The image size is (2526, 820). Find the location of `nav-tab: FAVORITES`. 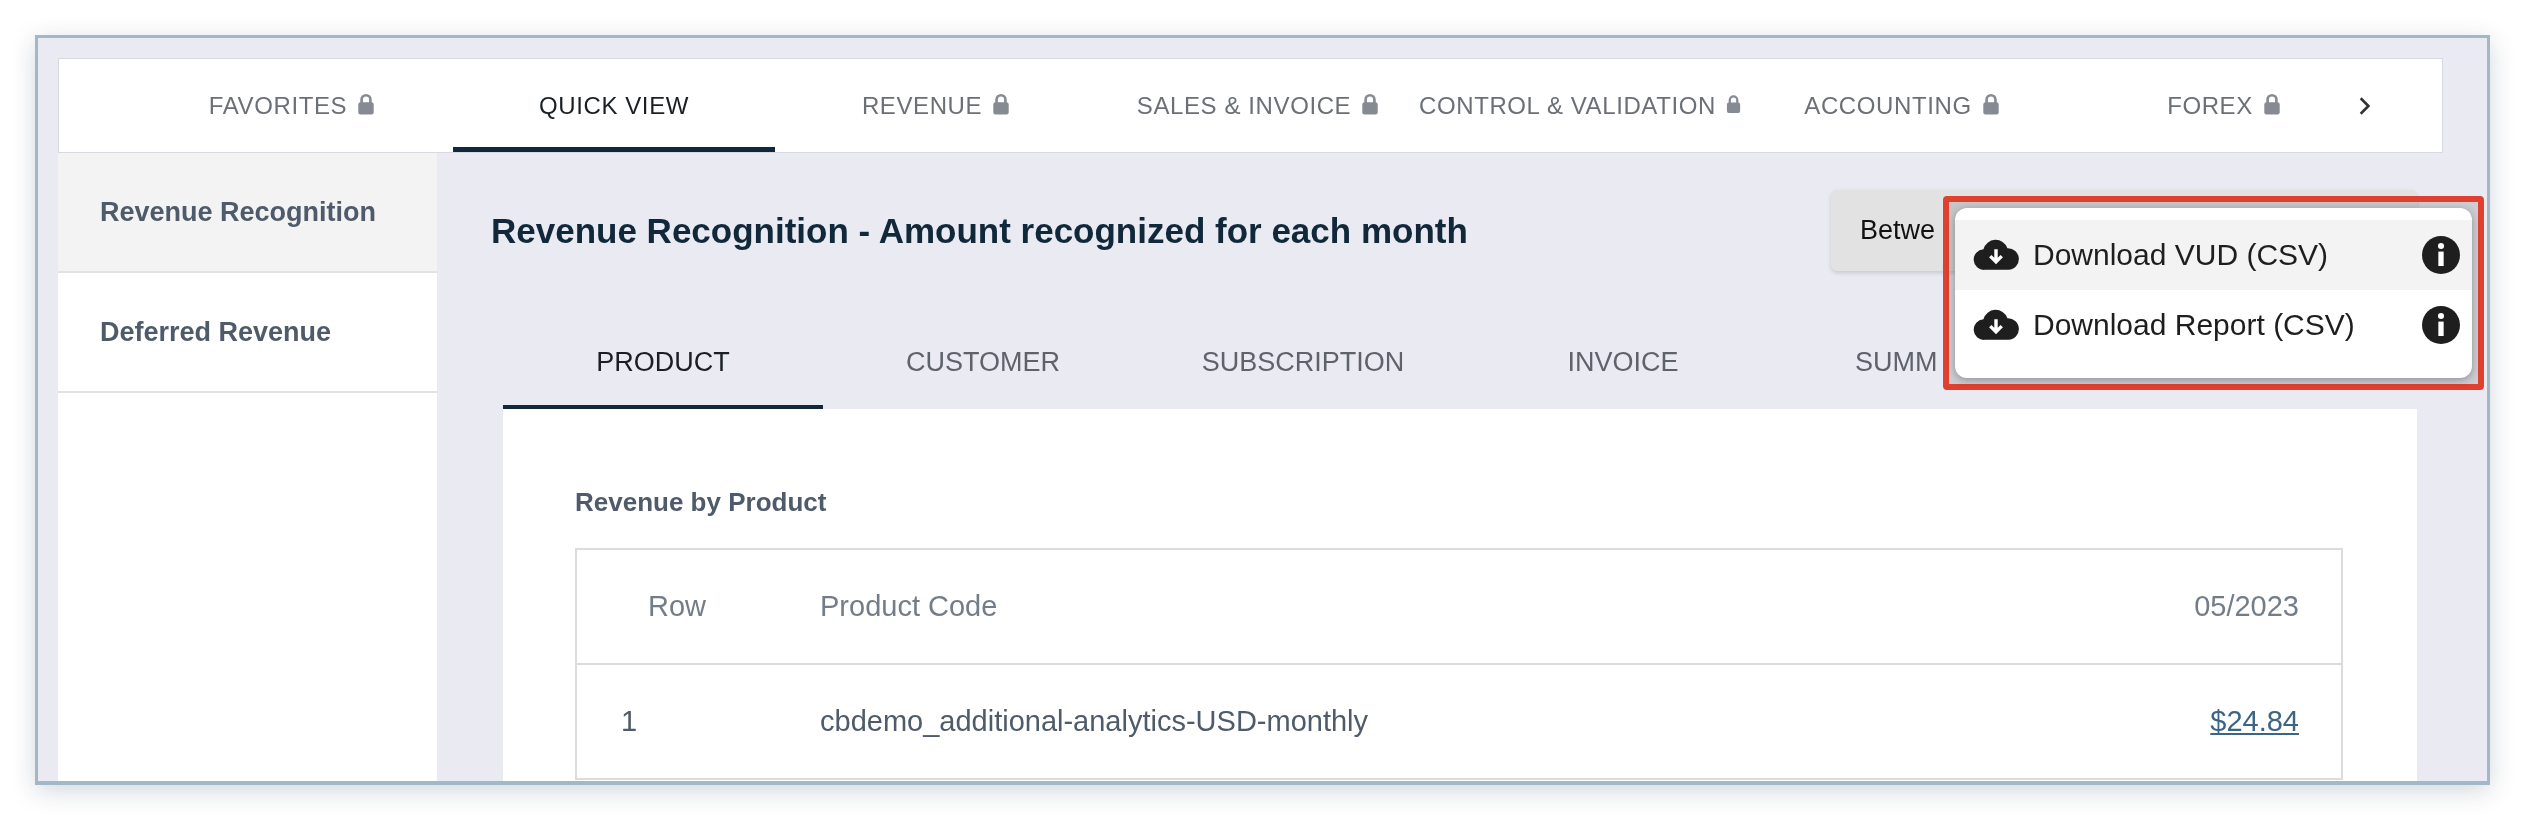

nav-tab: FAVORITES is located at coordinates (292, 105).